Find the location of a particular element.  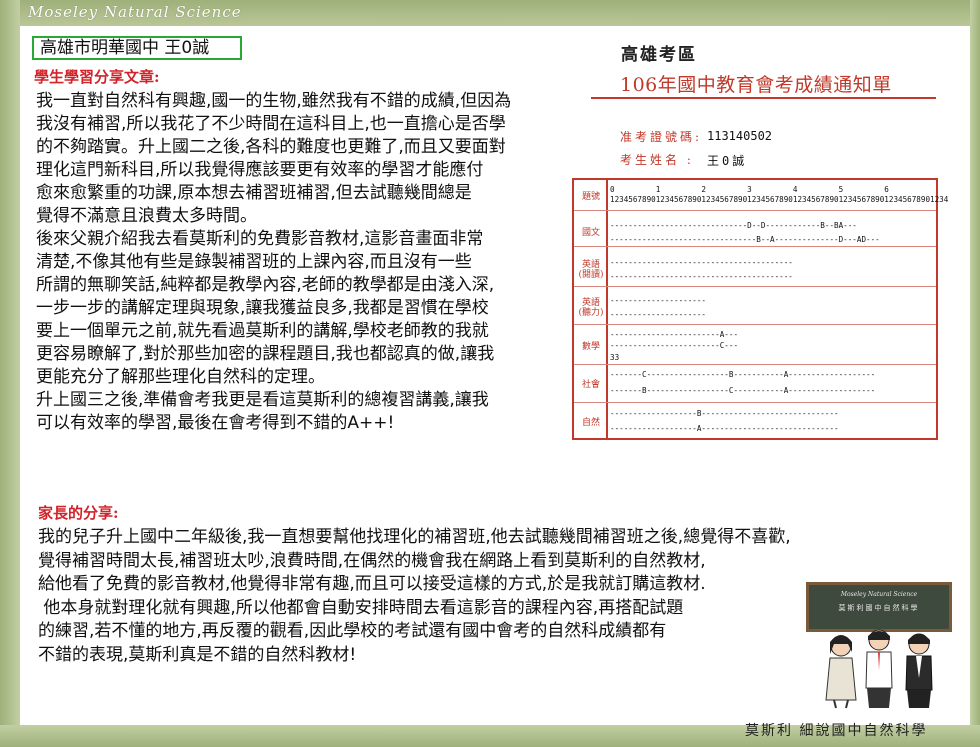

subject-label: 英語(聽力) is located at coordinates (591, 308).